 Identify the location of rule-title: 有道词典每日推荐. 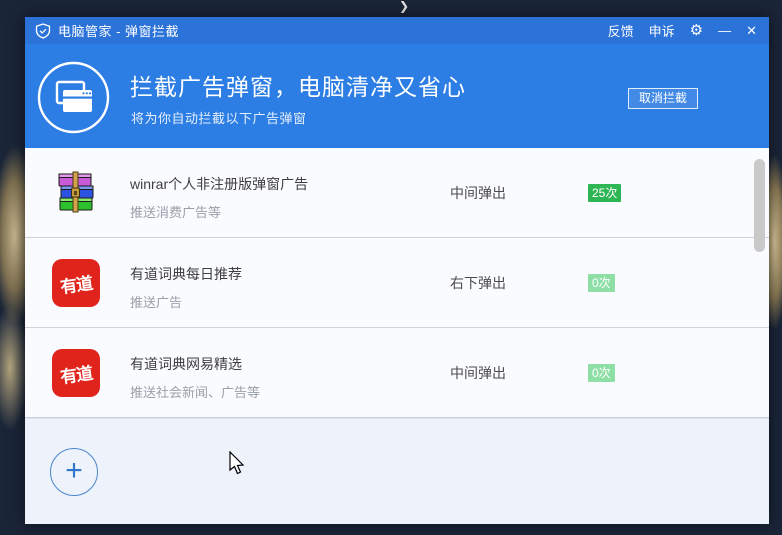
(186, 274).